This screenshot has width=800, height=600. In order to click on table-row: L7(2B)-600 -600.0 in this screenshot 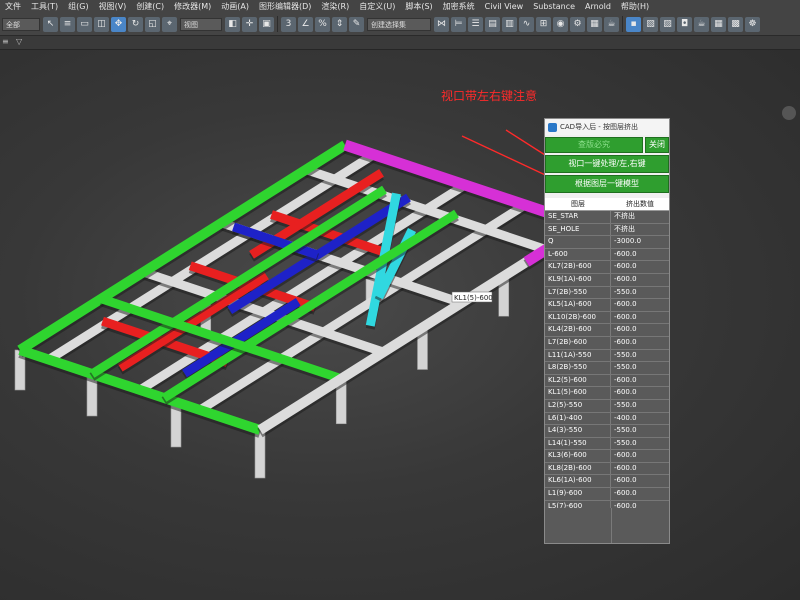, I will do `click(607, 343)`.